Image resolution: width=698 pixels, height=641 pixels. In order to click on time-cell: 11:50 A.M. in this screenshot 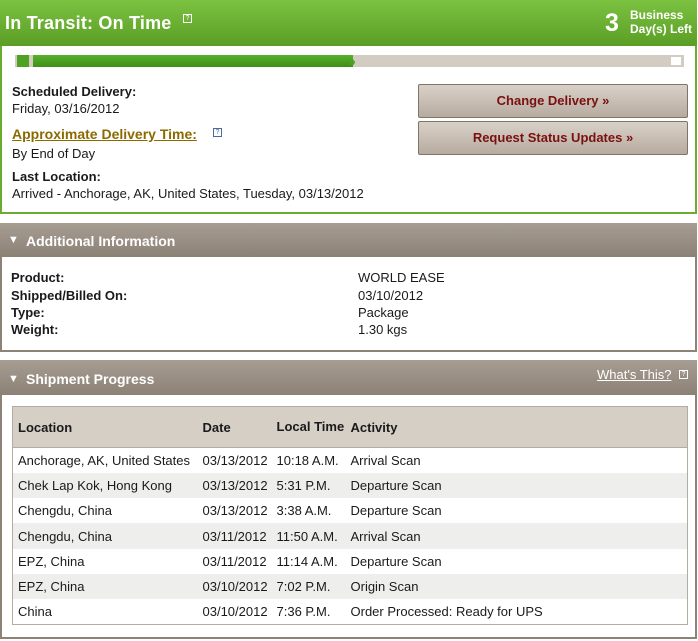, I will do `click(308, 536)`.